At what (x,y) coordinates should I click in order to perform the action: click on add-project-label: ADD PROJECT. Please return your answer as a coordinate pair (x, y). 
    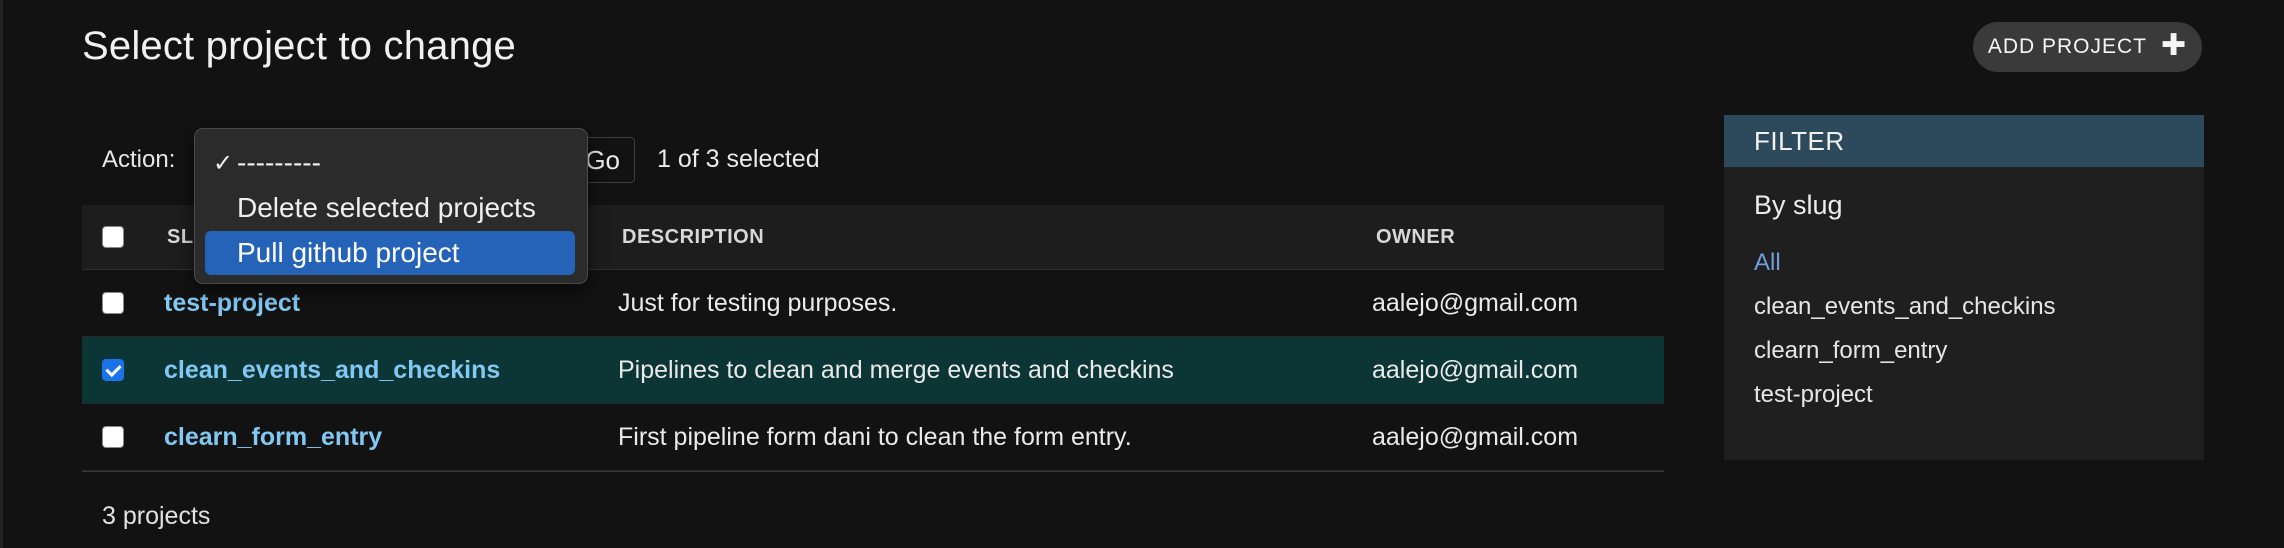
    Looking at the image, I should click on (2067, 46).